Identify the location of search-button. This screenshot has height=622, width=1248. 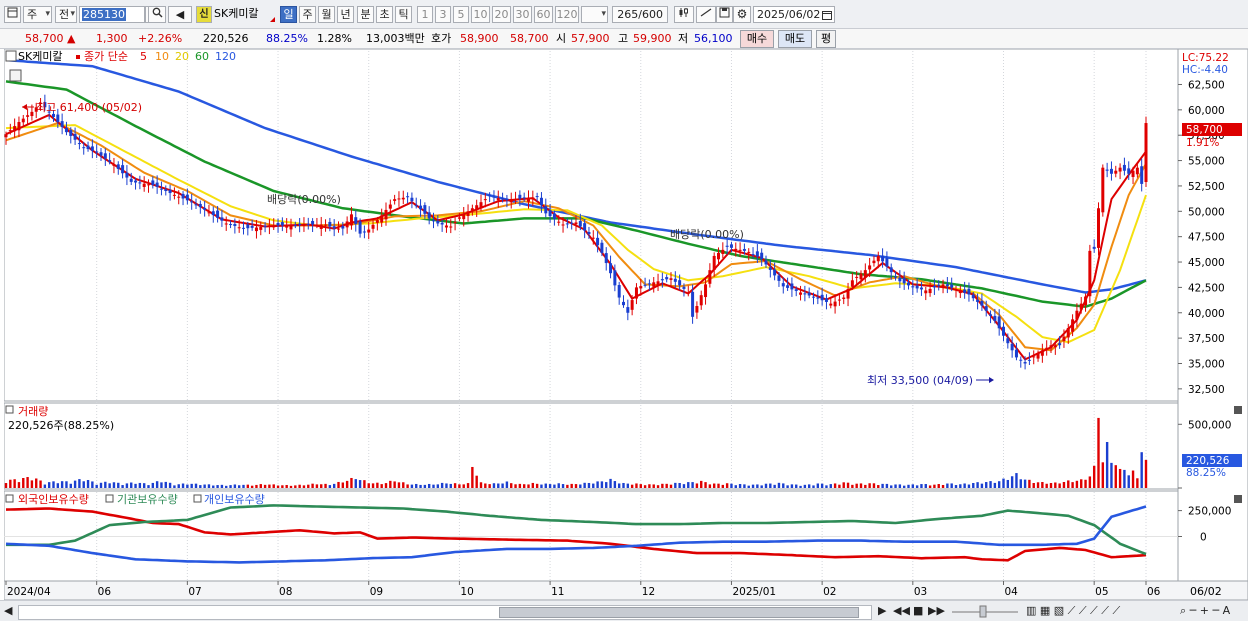
(157, 14).